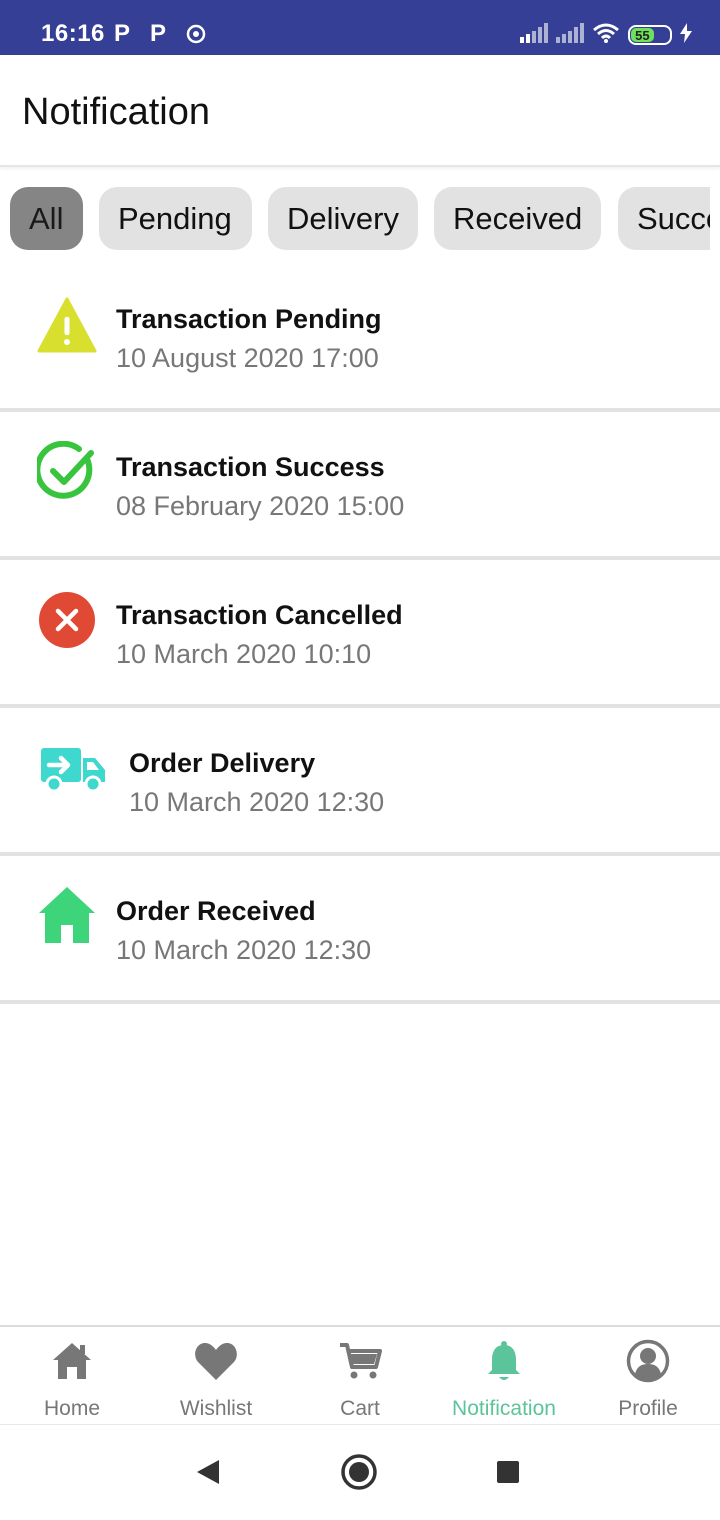 The height and width of the screenshot is (1520, 720). What do you see at coordinates (208, 1472) in the screenshot?
I see `back-icon` at bounding box center [208, 1472].